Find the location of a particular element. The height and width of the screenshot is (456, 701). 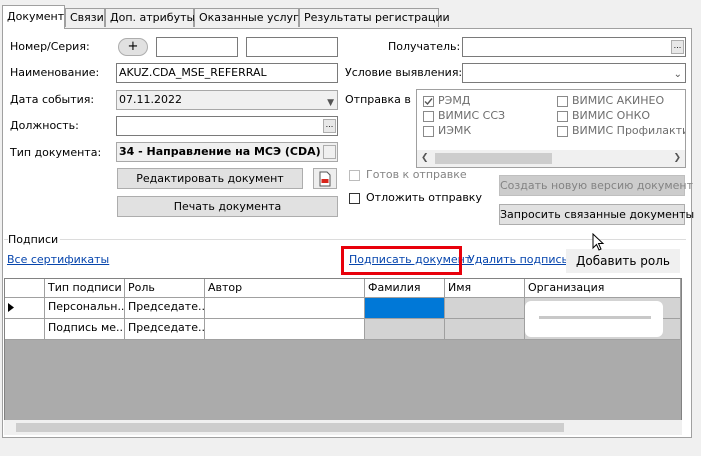

pdf-document-icon is located at coordinates (325, 178).